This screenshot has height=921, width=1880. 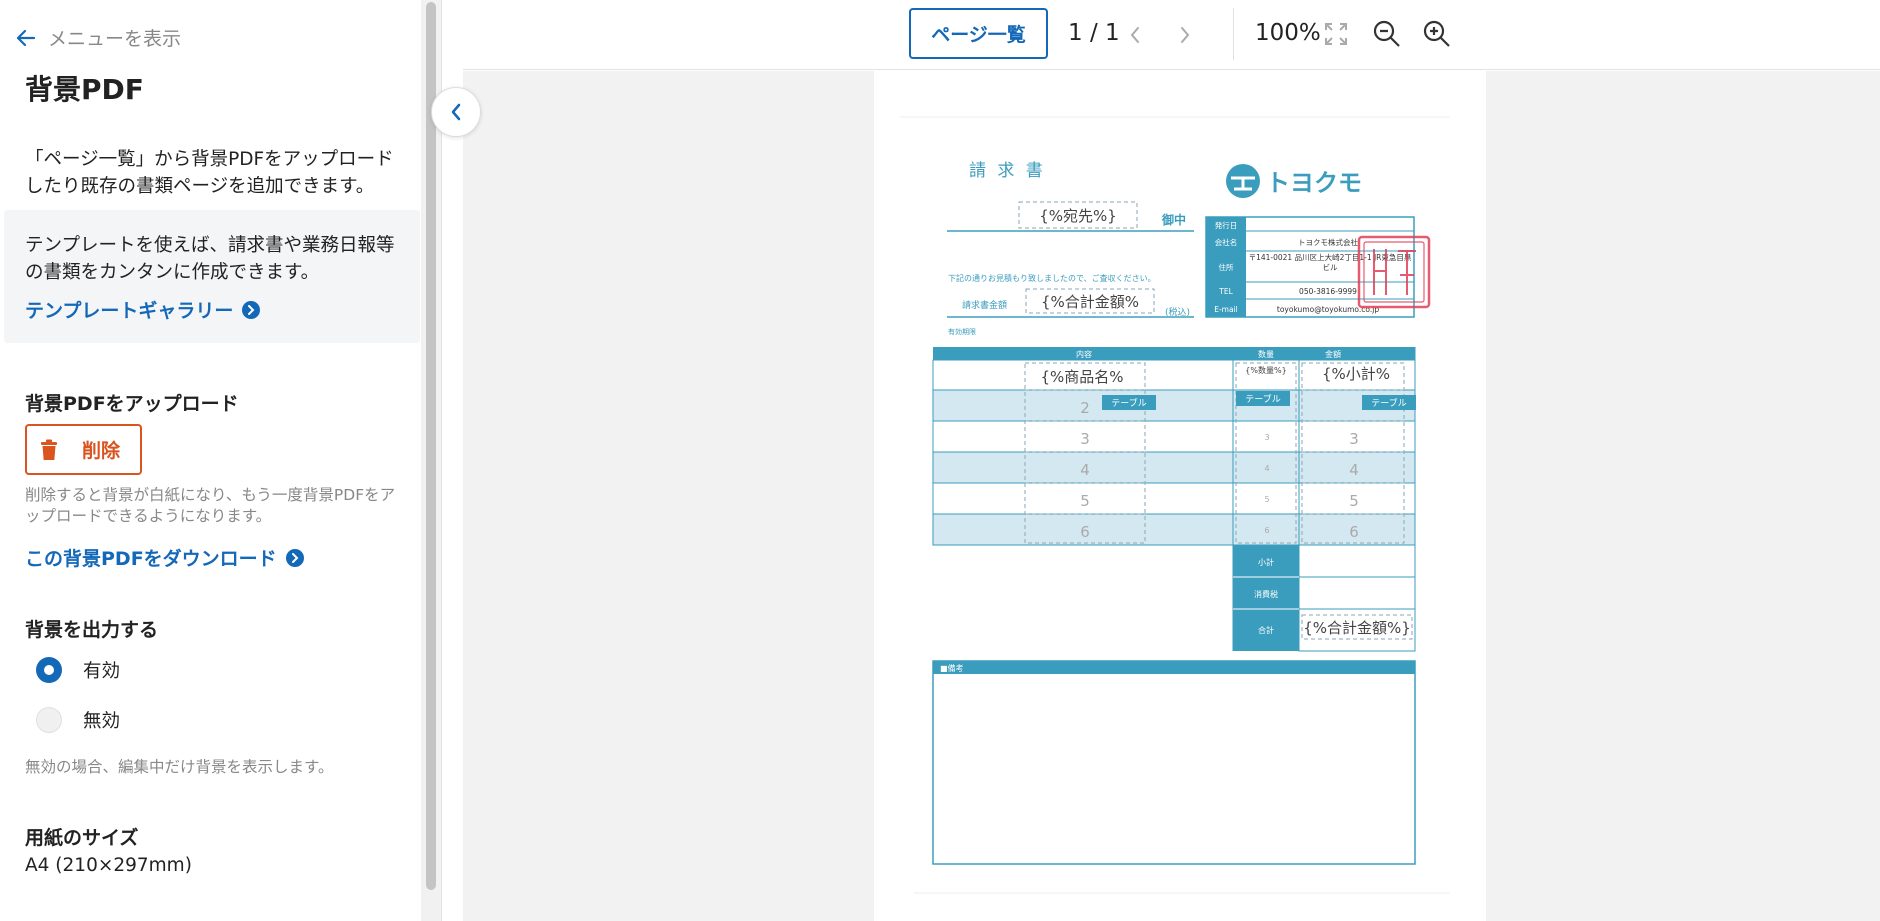 I want to click on next-page-button, so click(x=1185, y=35).